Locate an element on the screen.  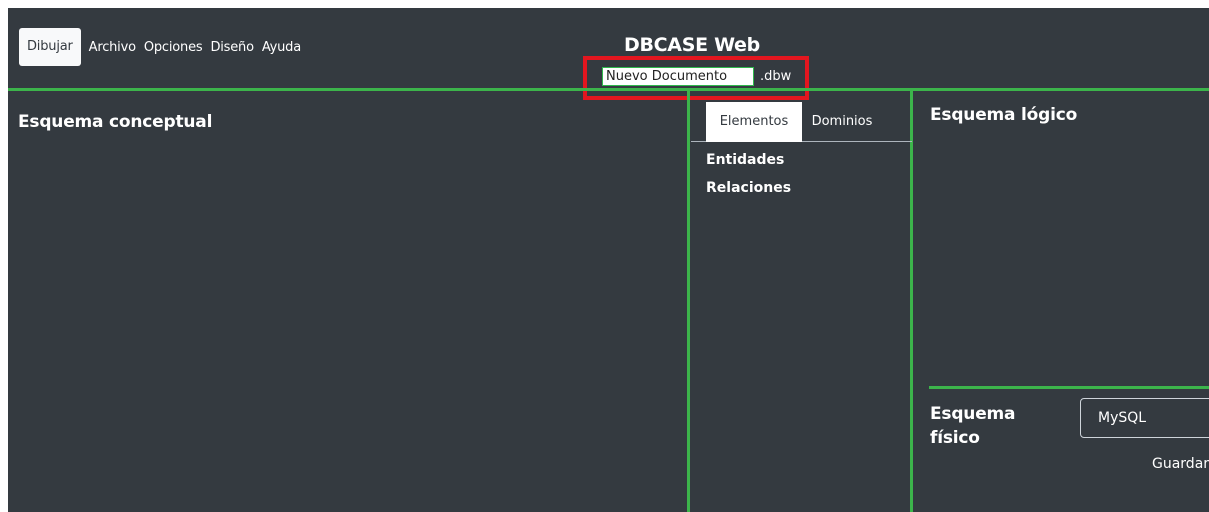
document-name-group: .dbw is located at coordinates (696, 76).